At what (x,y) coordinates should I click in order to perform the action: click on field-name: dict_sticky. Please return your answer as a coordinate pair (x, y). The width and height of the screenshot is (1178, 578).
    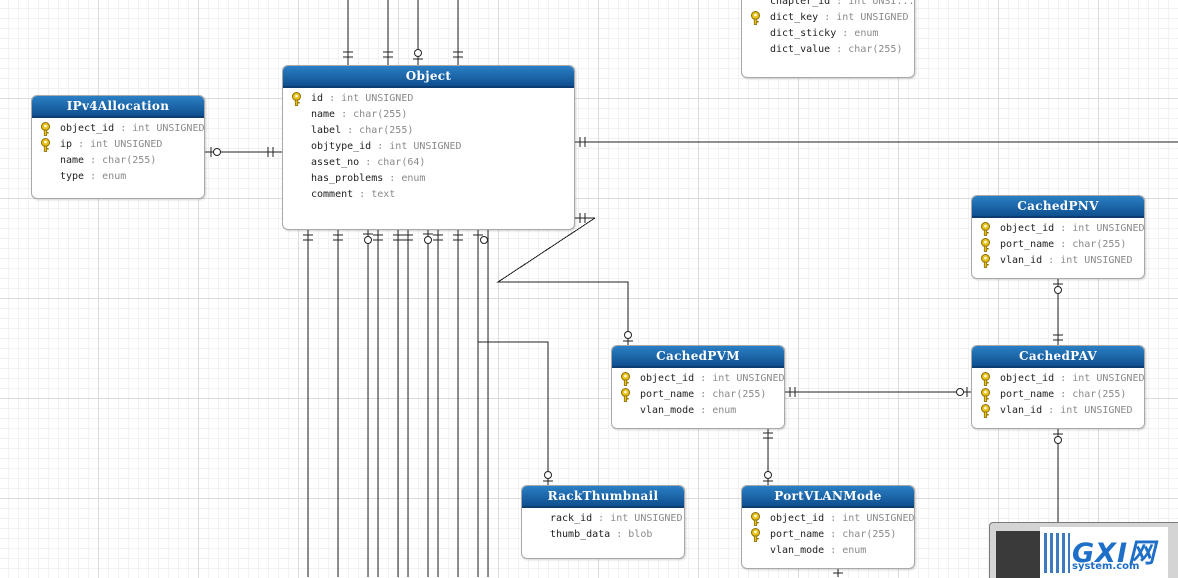
    Looking at the image, I should click on (803, 33).